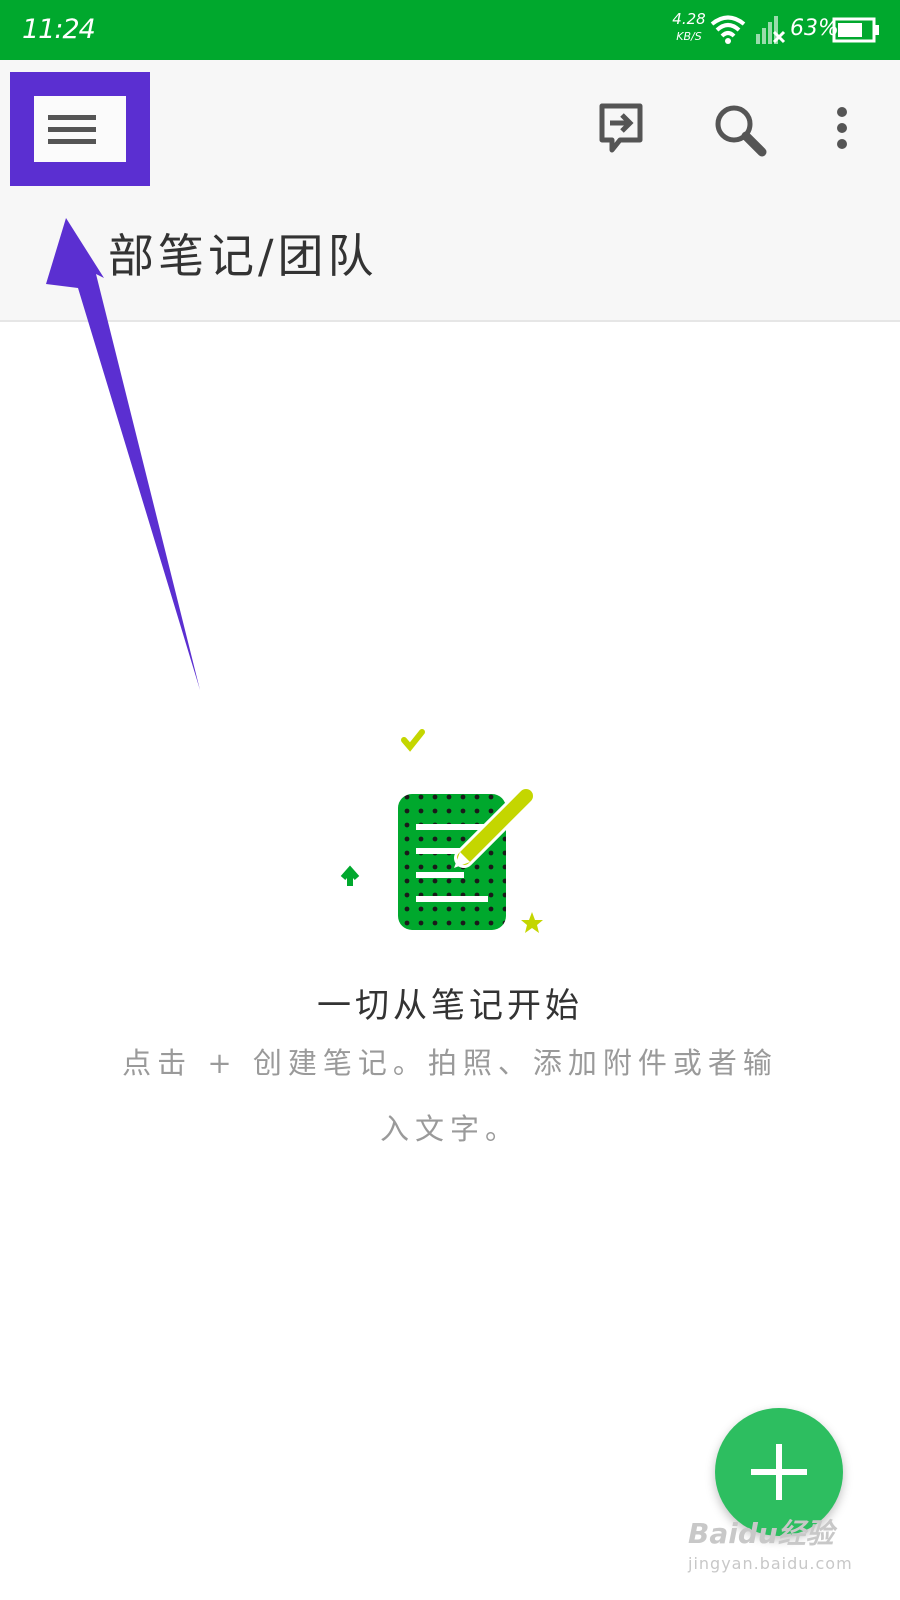 The width and height of the screenshot is (900, 1600). I want to click on watermark-url: jingyan.baidu.com, so click(770, 1563).